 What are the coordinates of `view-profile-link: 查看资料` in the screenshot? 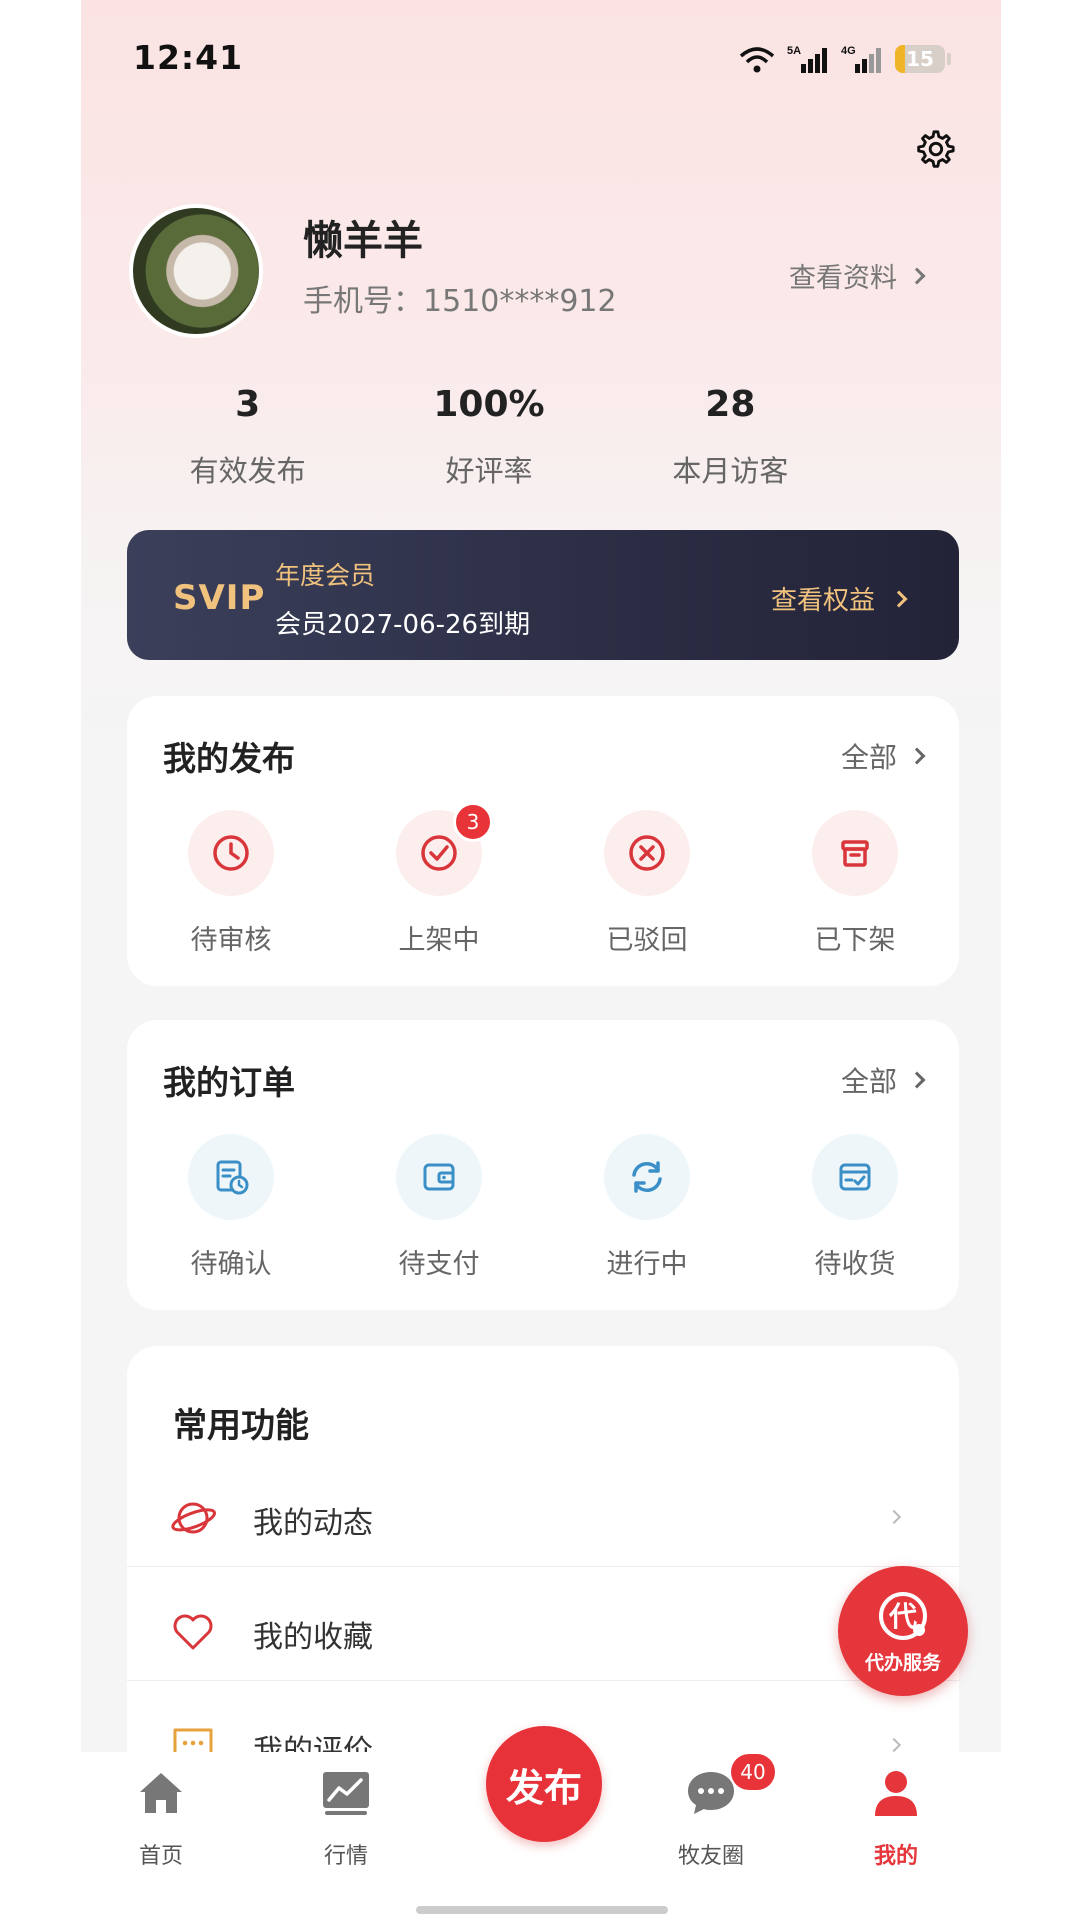 It's located at (857, 275).